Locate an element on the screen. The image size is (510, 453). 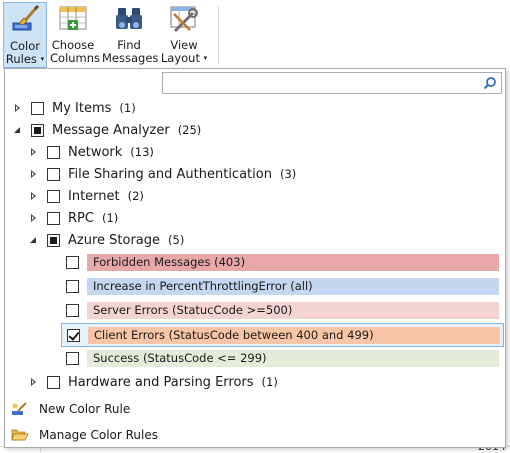
new-rule-brush-icon is located at coordinates (20, 409).